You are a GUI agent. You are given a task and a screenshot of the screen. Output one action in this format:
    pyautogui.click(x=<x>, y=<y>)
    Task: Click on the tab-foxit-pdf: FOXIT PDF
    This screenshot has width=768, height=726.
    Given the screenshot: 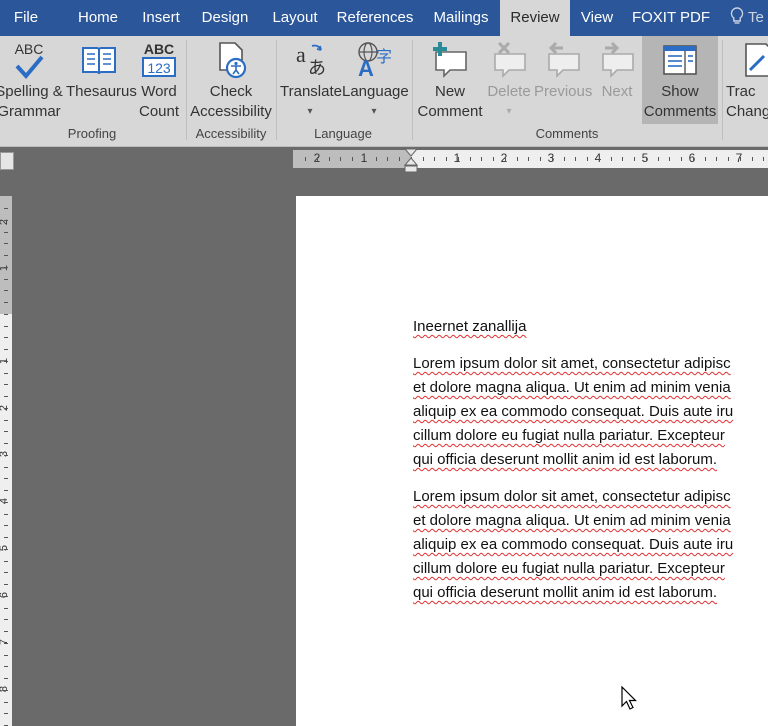 What is the action you would take?
    pyautogui.click(x=671, y=18)
    